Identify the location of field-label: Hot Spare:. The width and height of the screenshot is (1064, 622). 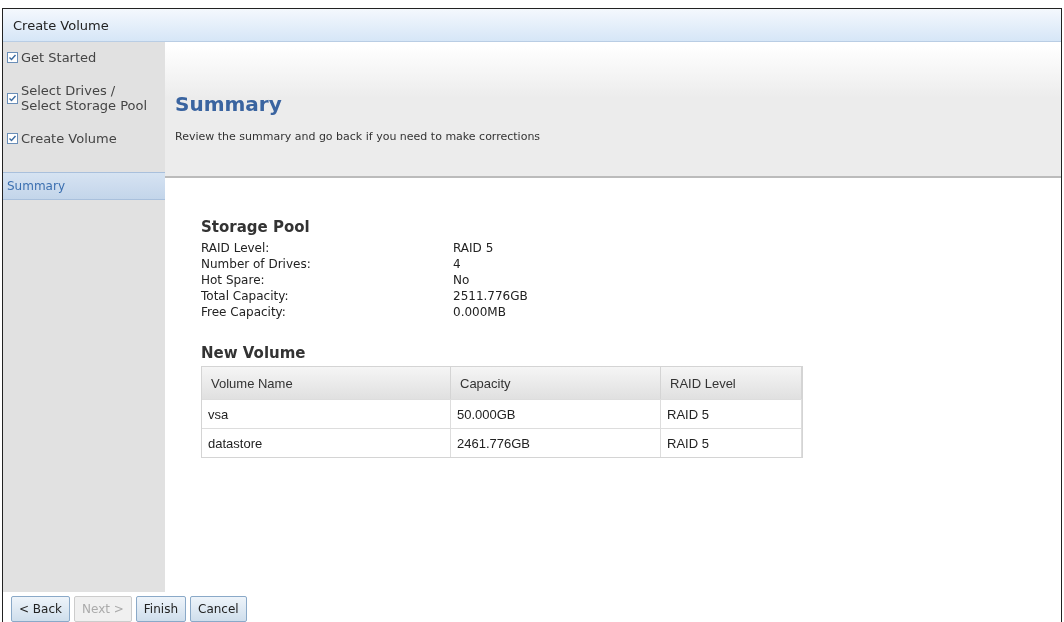
(233, 280).